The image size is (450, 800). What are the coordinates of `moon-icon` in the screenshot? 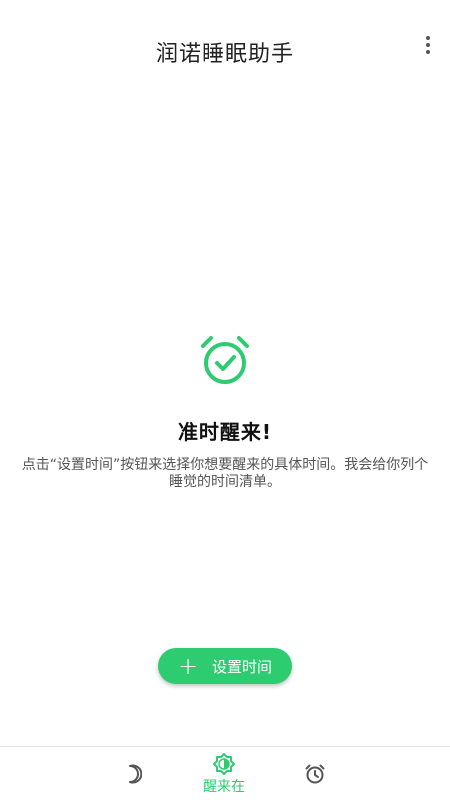 It's located at (135, 774).